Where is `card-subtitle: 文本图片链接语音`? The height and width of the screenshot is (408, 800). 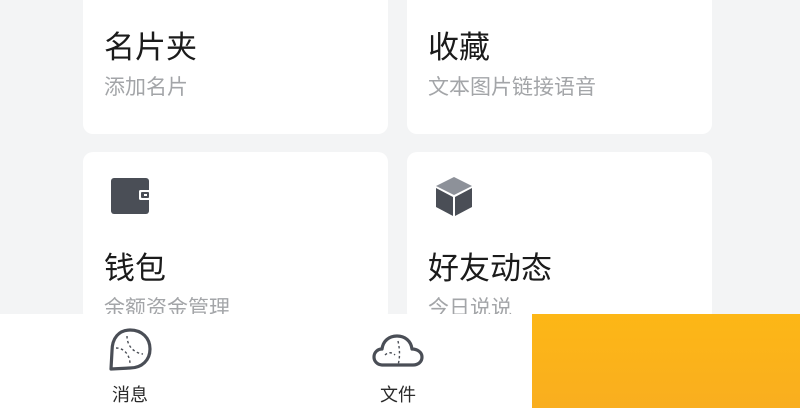 card-subtitle: 文本图片链接语音 is located at coordinates (512, 87).